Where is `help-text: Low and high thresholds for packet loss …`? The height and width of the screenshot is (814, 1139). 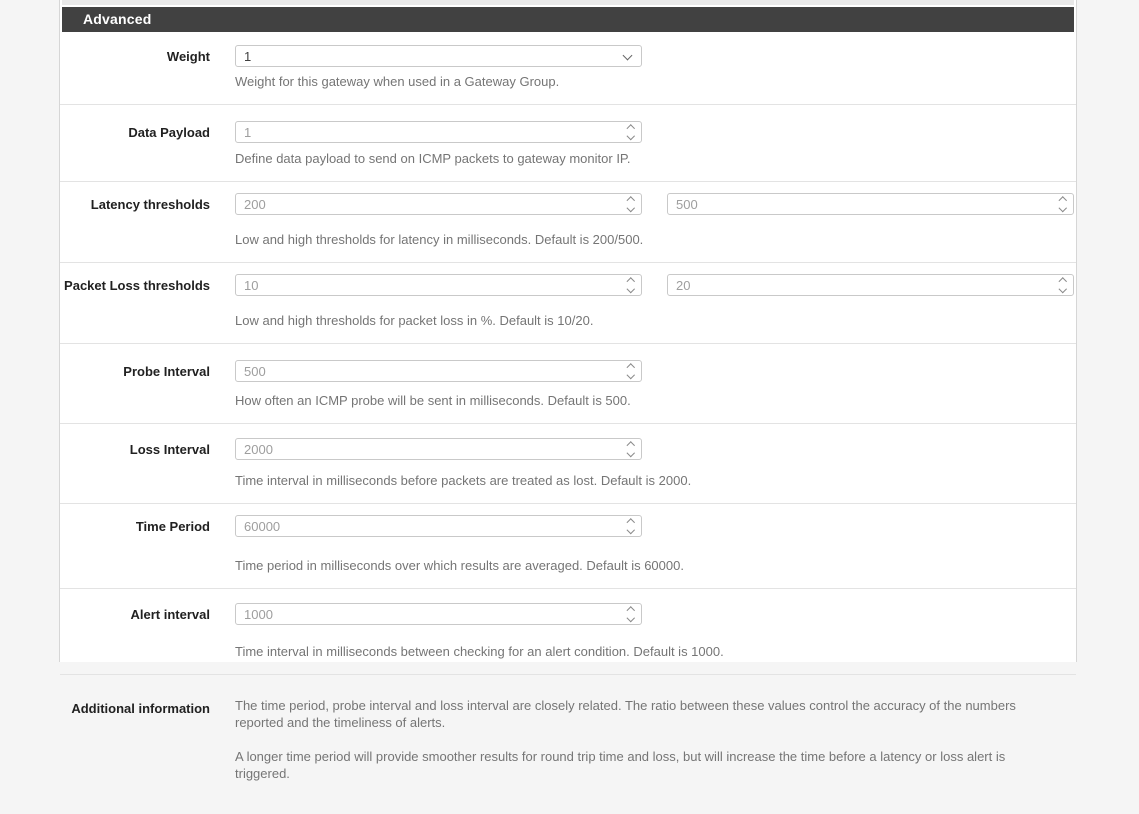 help-text: Low and high thresholds for packet loss … is located at coordinates (414, 320).